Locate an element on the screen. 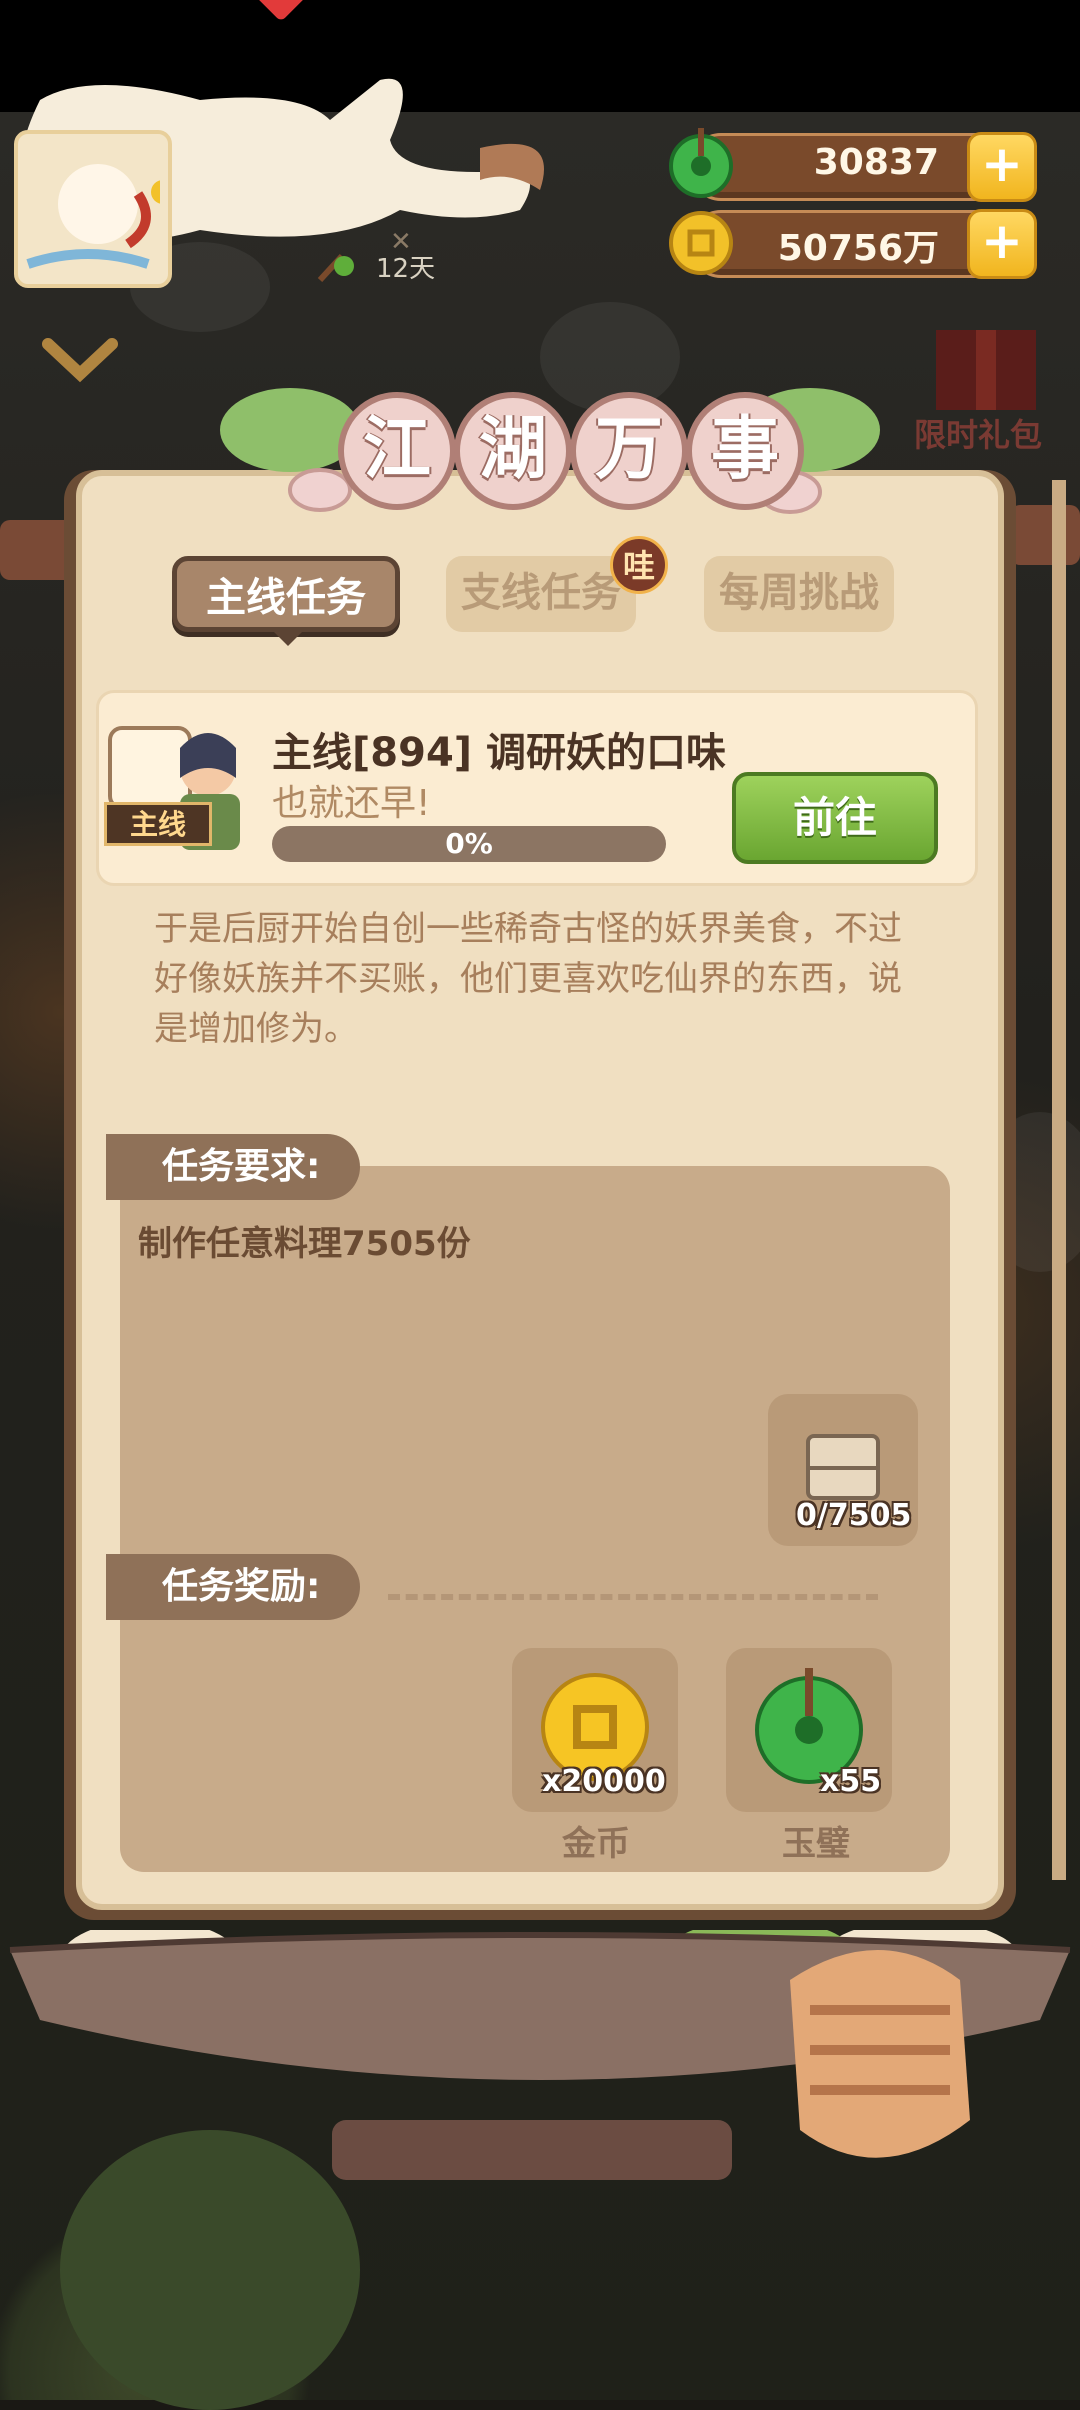 The width and height of the screenshot is (1080, 2410). panel-edge is located at coordinates (1059, 1180).